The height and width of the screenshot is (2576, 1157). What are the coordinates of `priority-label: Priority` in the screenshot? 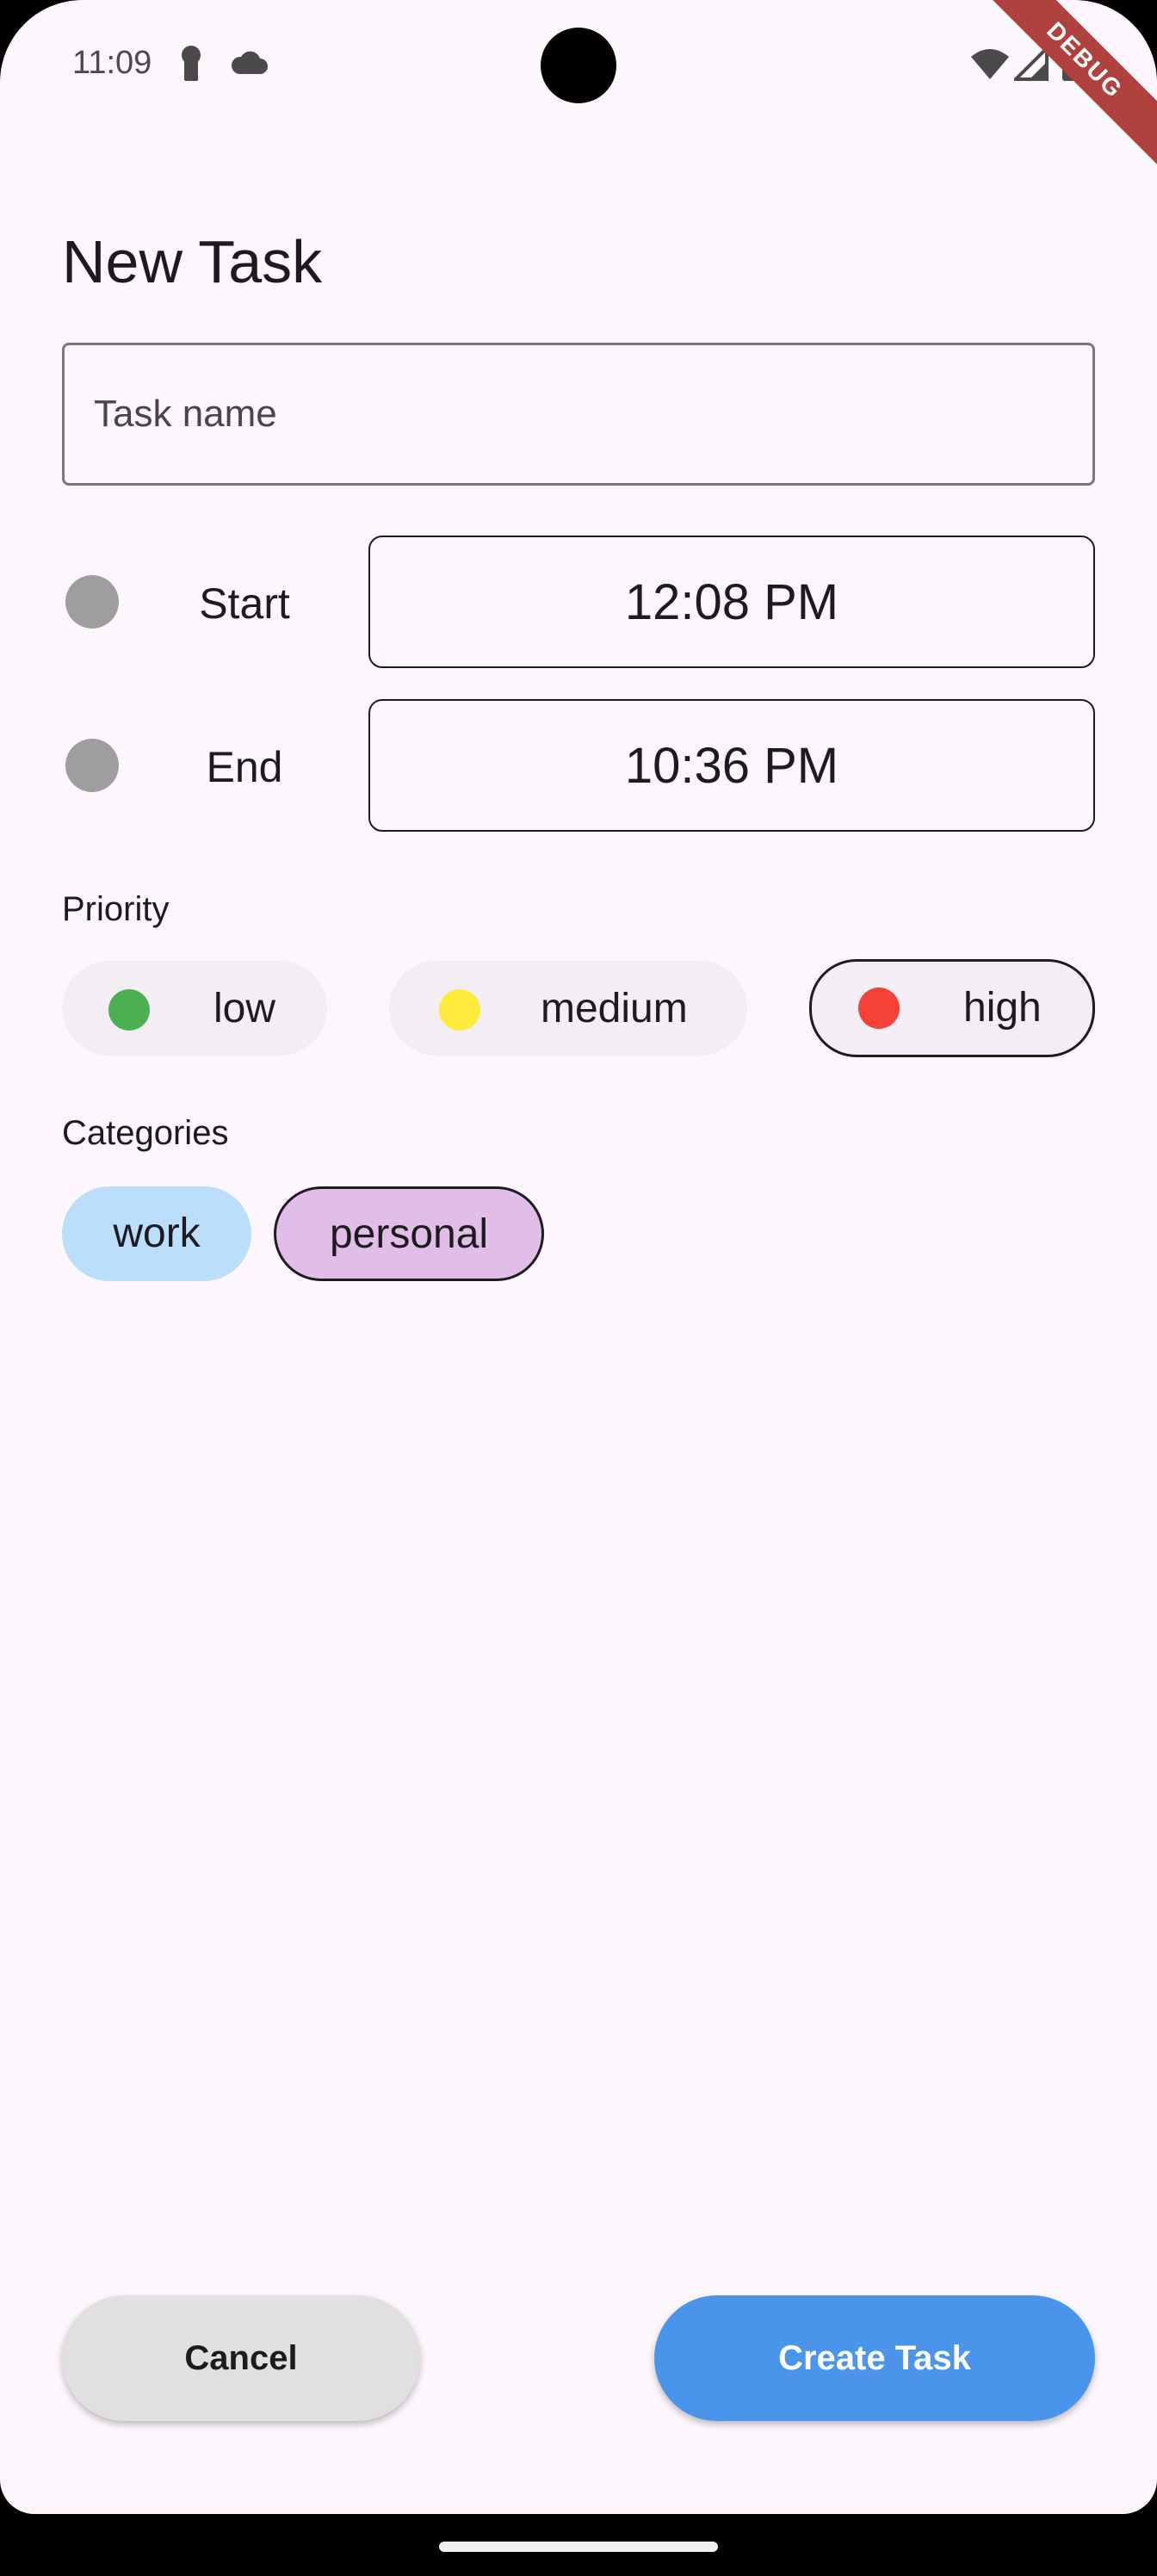 It's located at (116, 909).